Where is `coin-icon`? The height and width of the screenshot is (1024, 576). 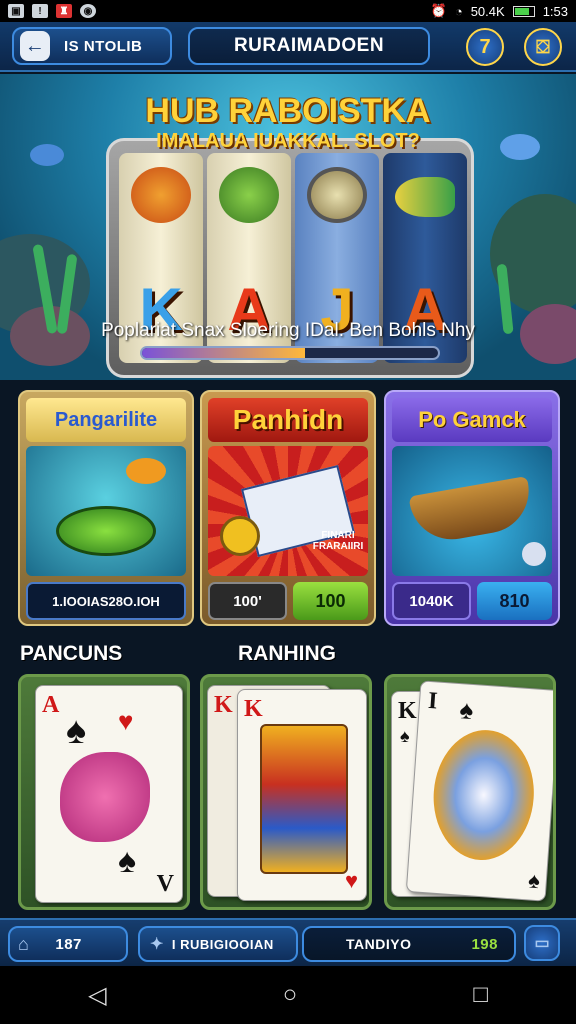
coin-icon is located at coordinates (240, 536).